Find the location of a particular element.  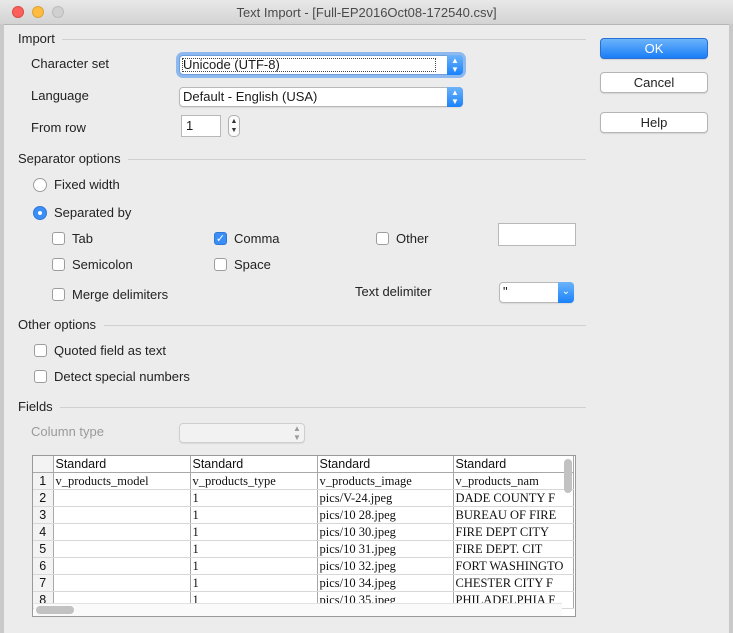

fields-section-label: Fields is located at coordinates (35, 406).